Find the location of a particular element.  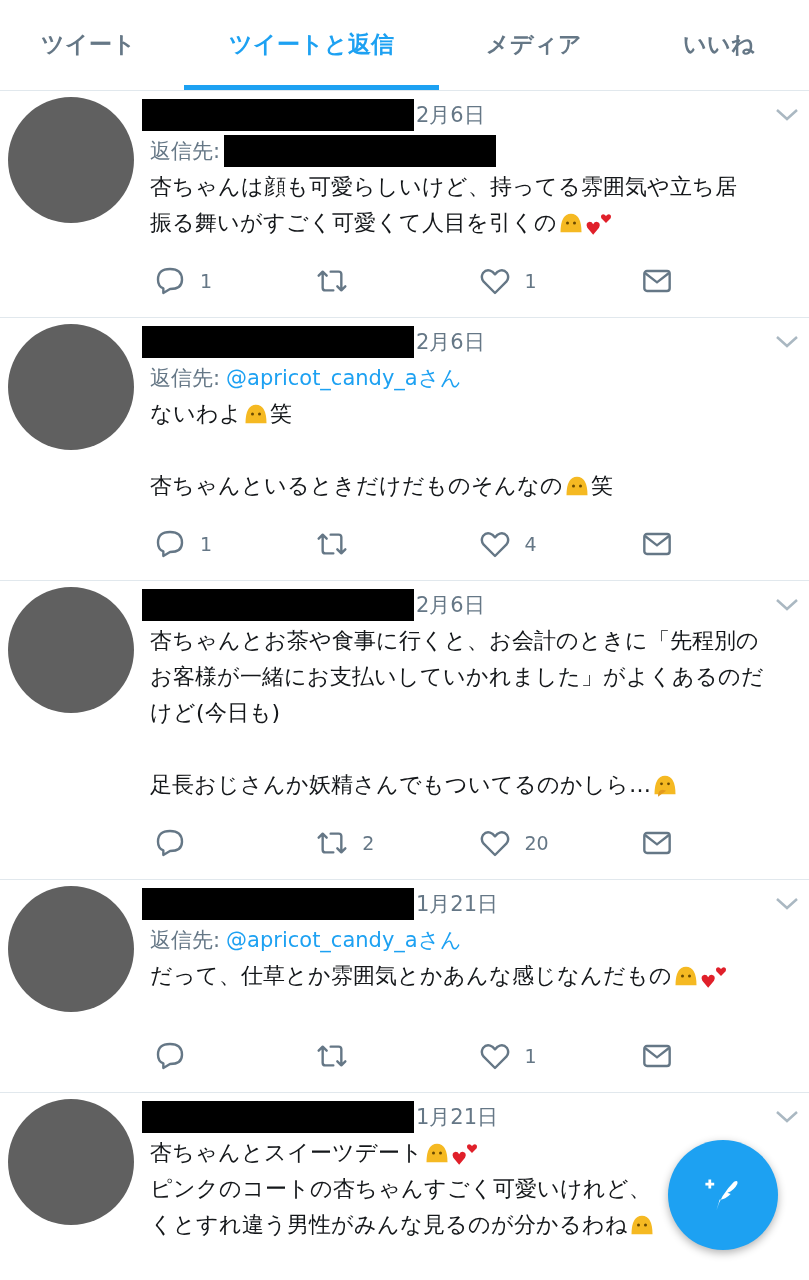

like-count: 20 is located at coordinates (536, 843).